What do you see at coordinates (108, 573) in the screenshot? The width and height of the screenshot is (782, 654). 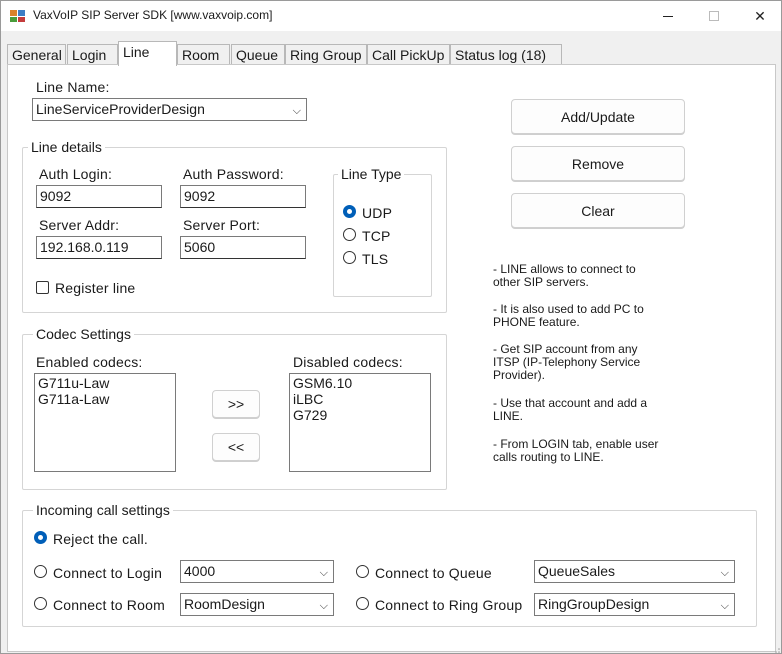 I see `connect-login-label: Connect to Login` at bounding box center [108, 573].